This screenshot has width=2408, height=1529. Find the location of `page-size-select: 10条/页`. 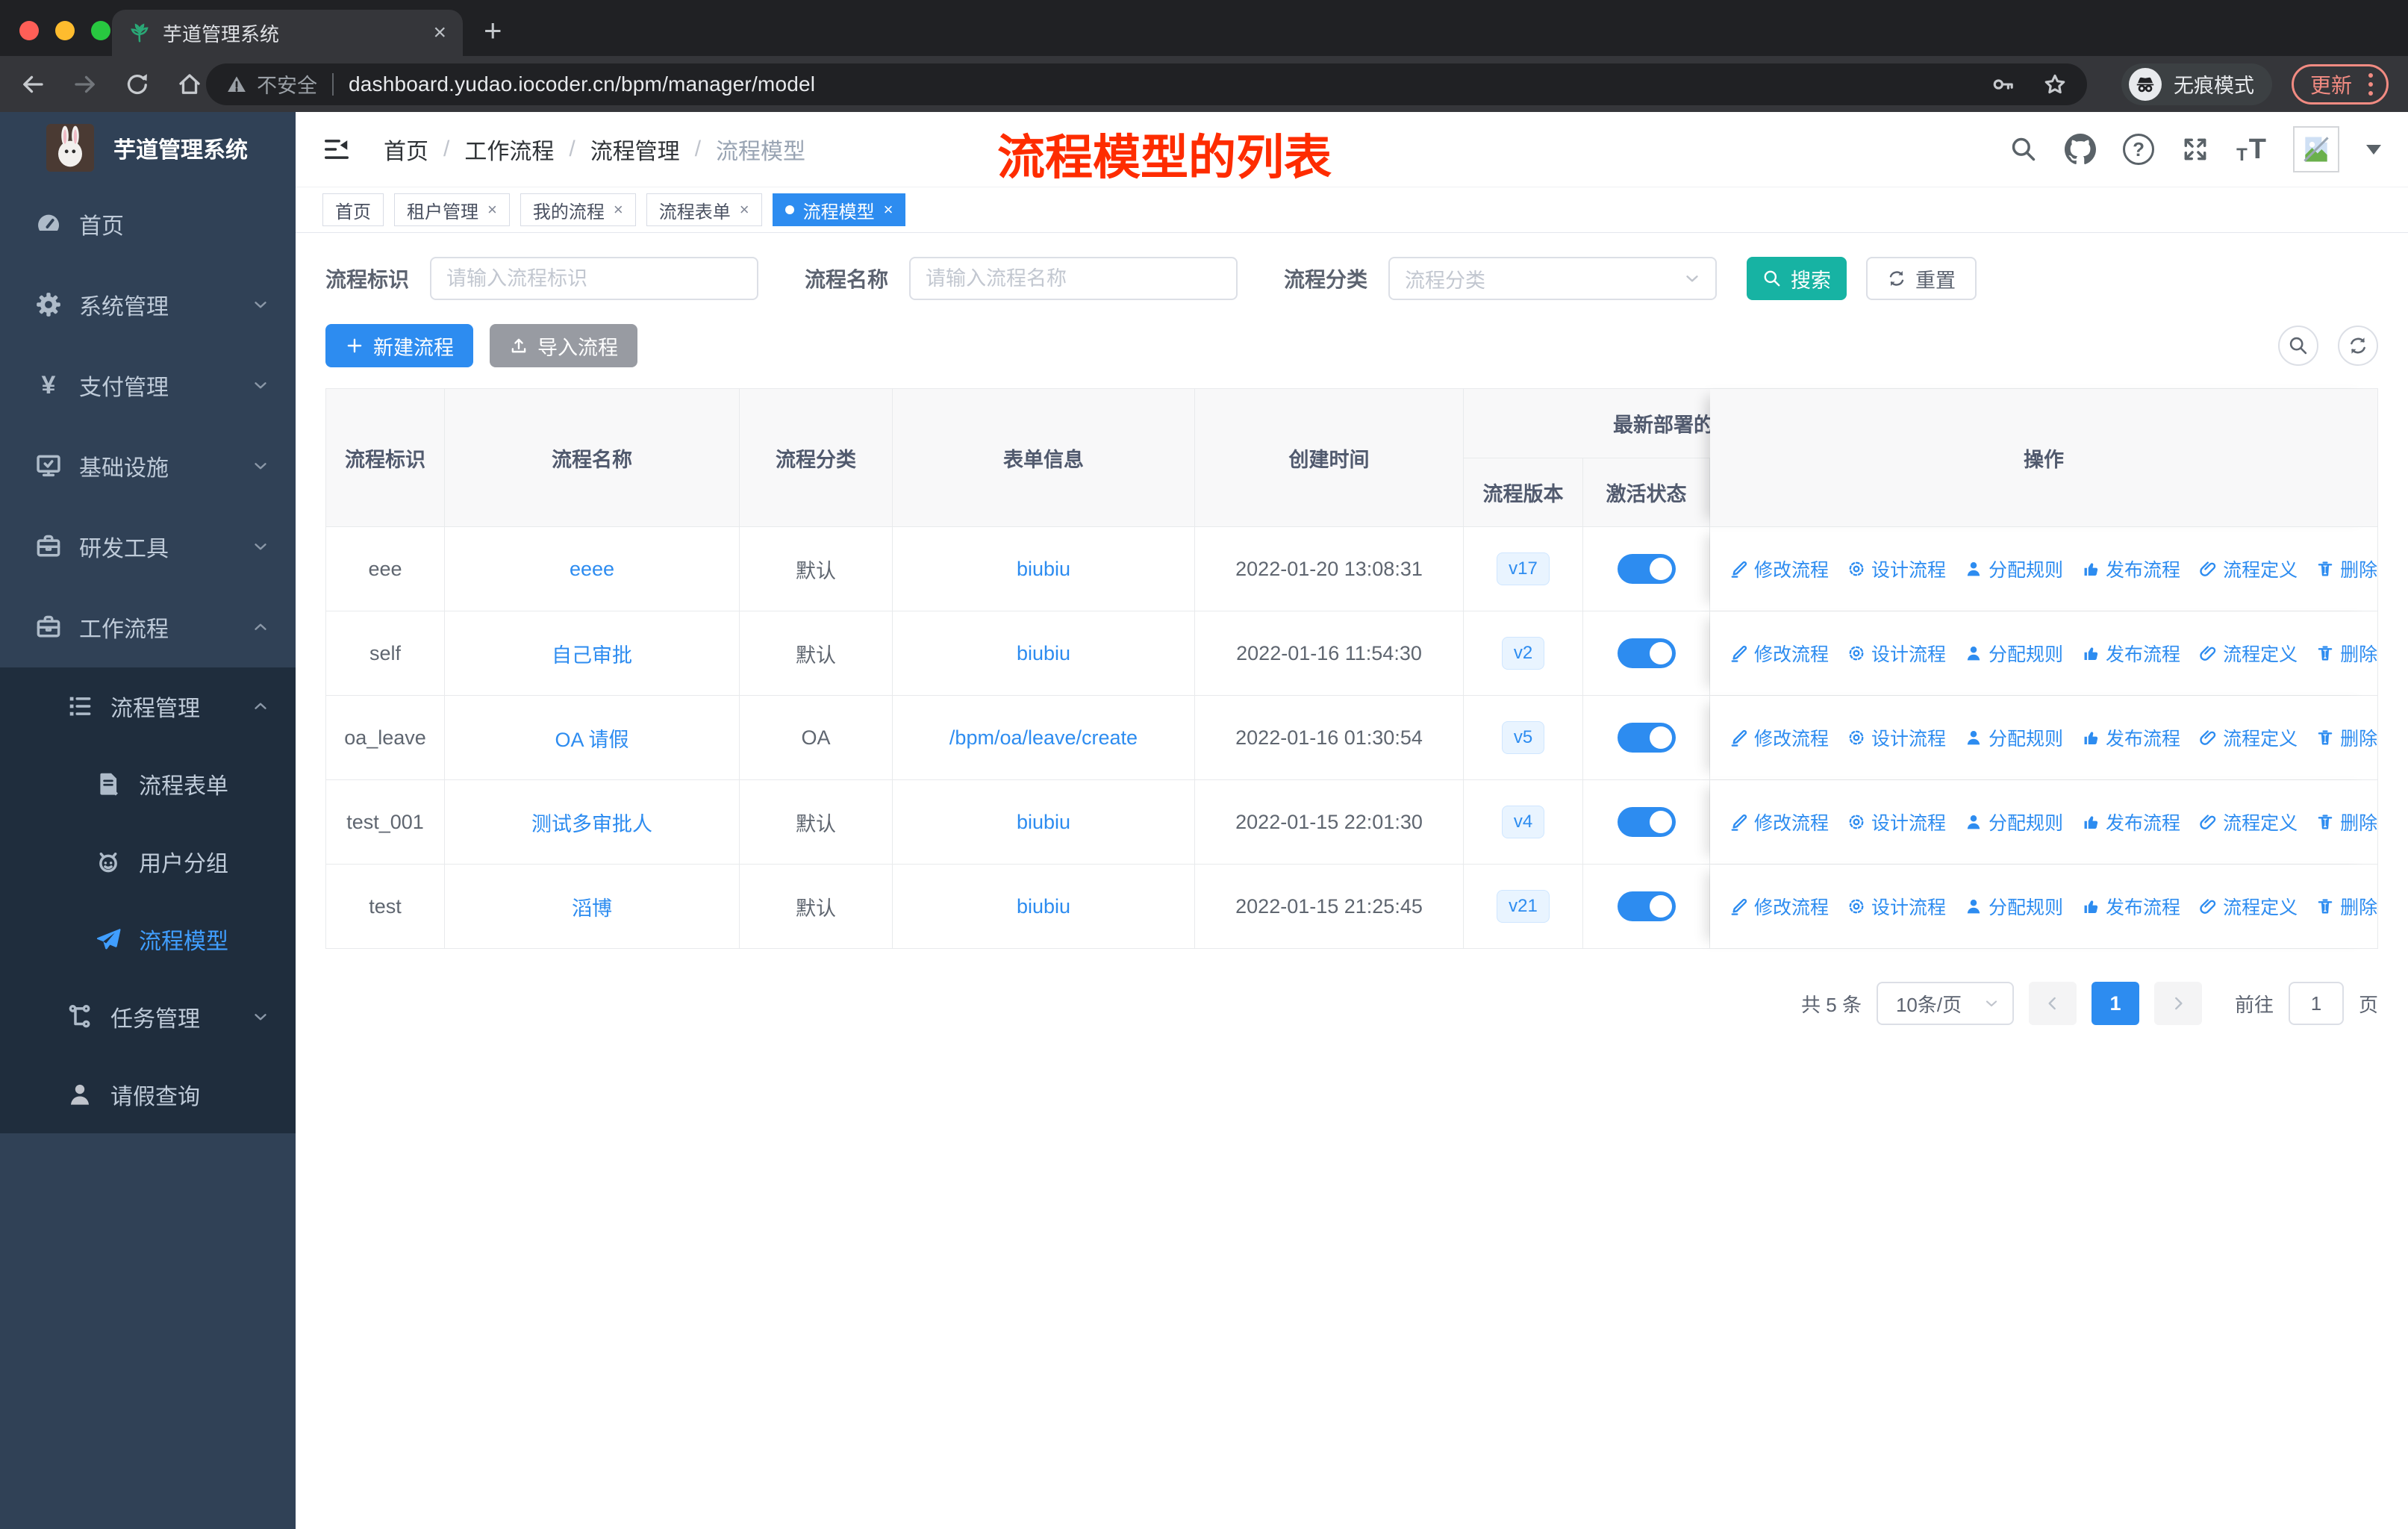

page-size-select: 10条/页 is located at coordinates (1945, 1004).